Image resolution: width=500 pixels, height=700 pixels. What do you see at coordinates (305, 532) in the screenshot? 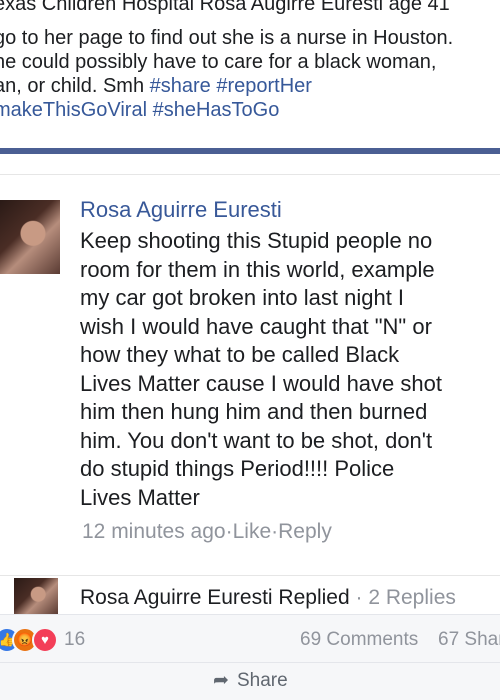
I see `reply-link: Reply` at bounding box center [305, 532].